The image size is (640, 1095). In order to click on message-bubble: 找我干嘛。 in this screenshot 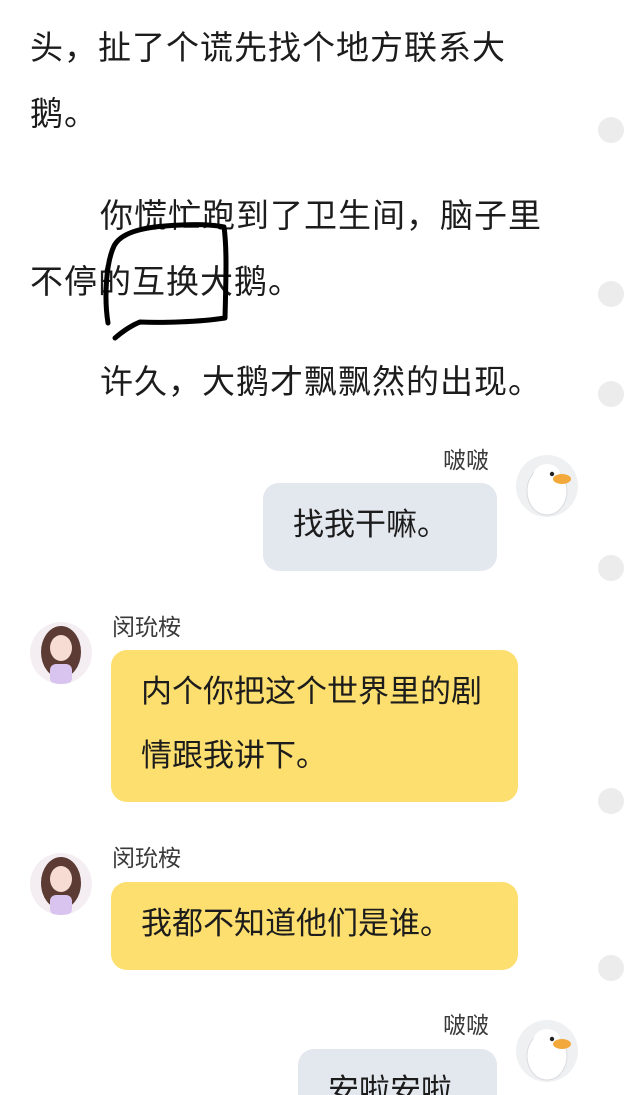, I will do `click(380, 527)`.